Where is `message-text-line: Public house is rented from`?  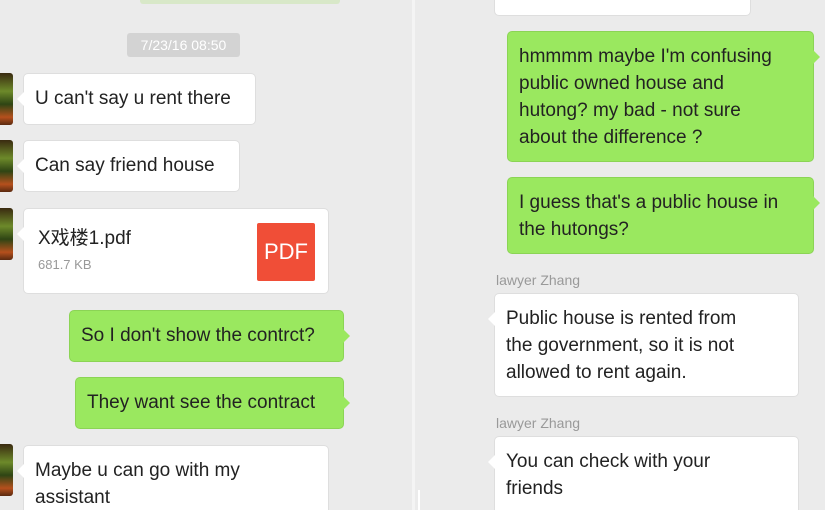
message-text-line: Public house is rented from is located at coordinates (621, 318).